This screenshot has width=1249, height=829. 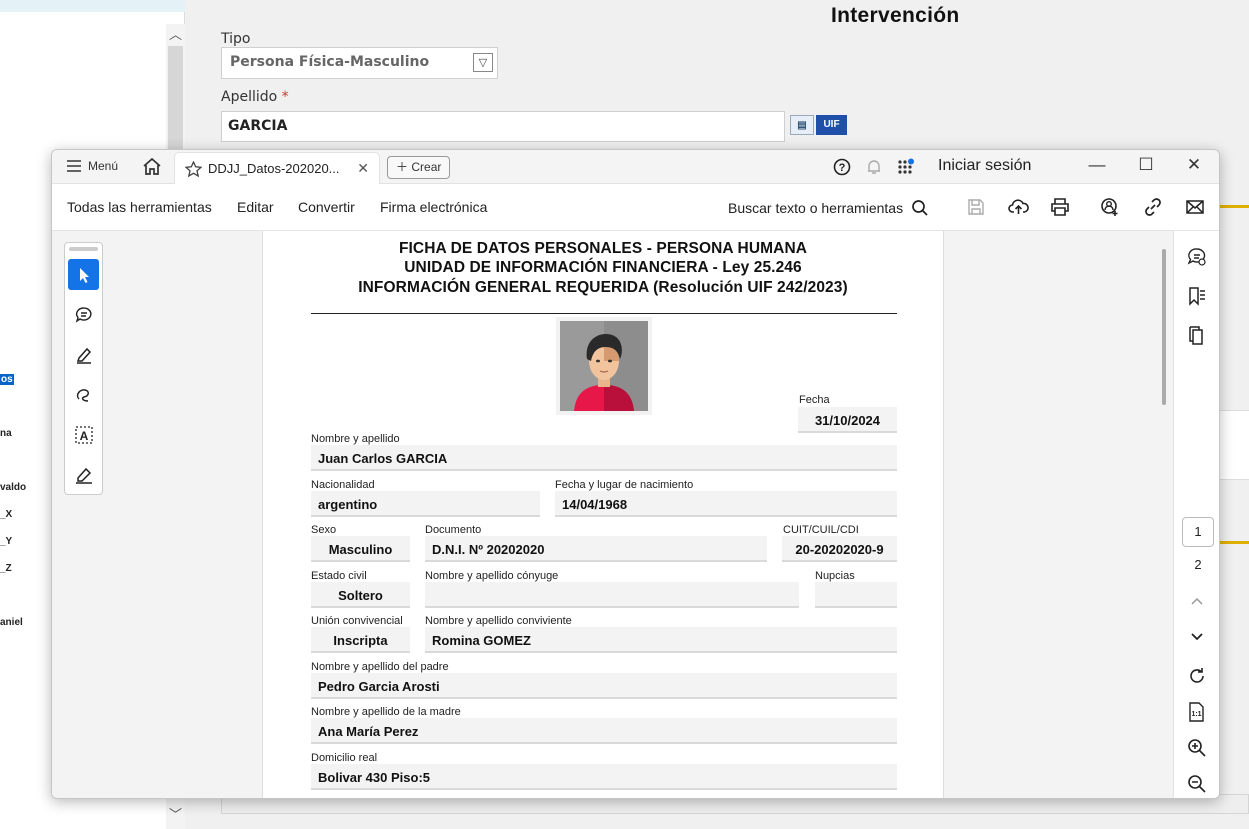 What do you see at coordinates (13, 487) in the screenshot?
I see `sidebar-item: valdo` at bounding box center [13, 487].